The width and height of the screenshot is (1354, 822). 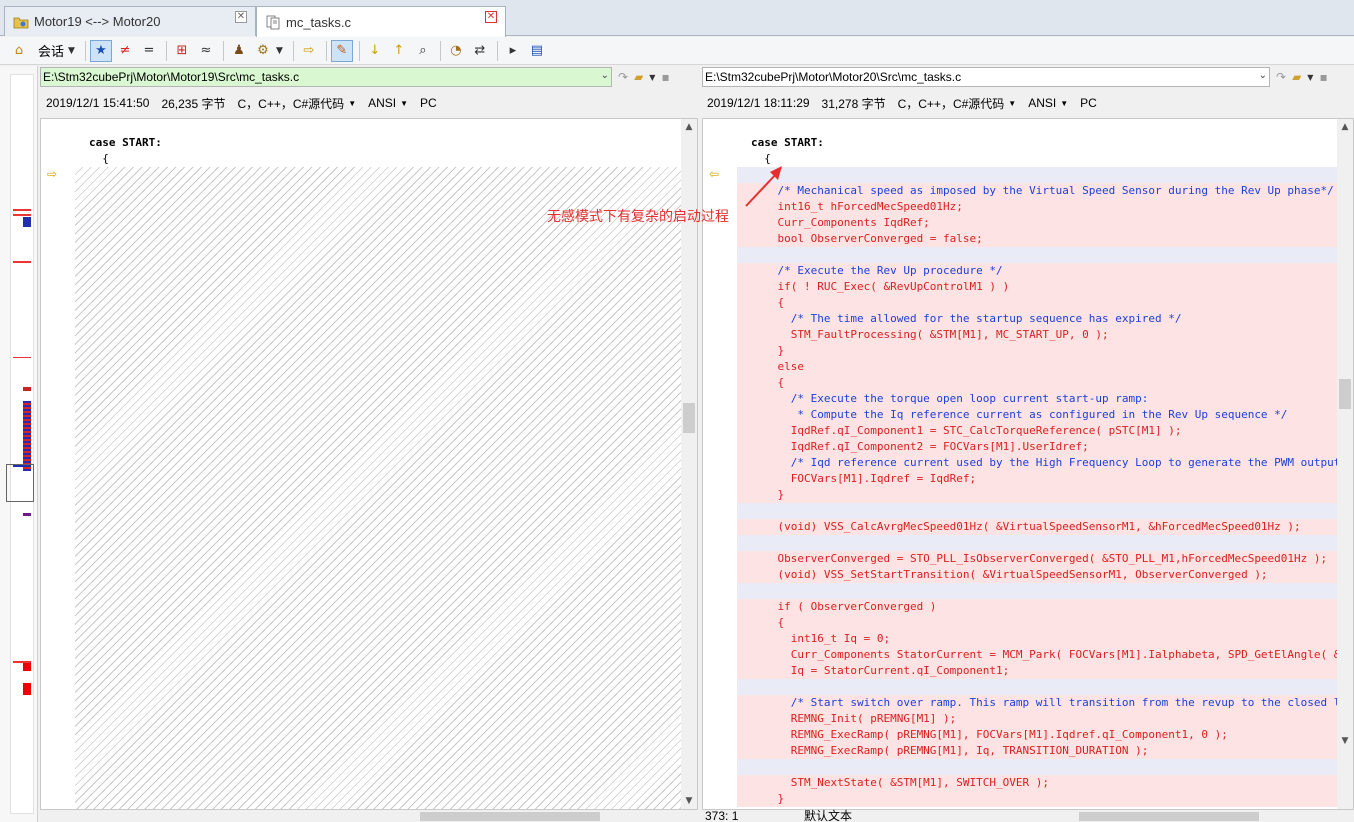 I want to click on ear-icon: ◔, so click(x=456, y=51).